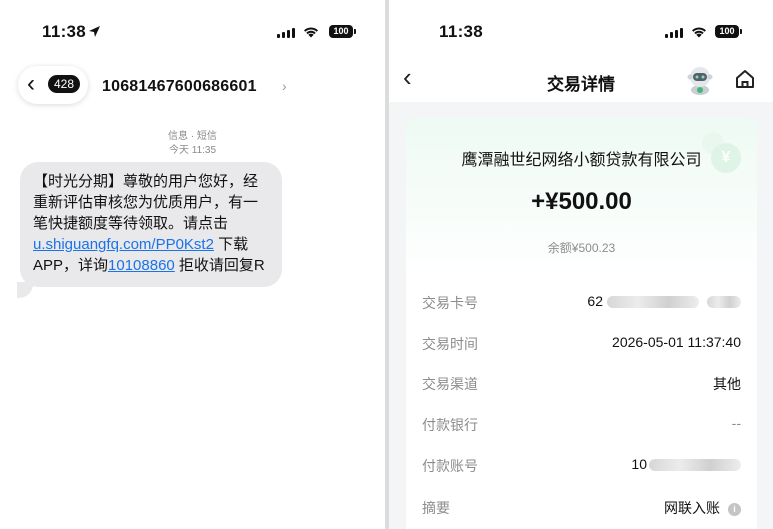 The height and width of the screenshot is (529, 773). I want to click on back-button: ‹ 428, so click(53, 85).